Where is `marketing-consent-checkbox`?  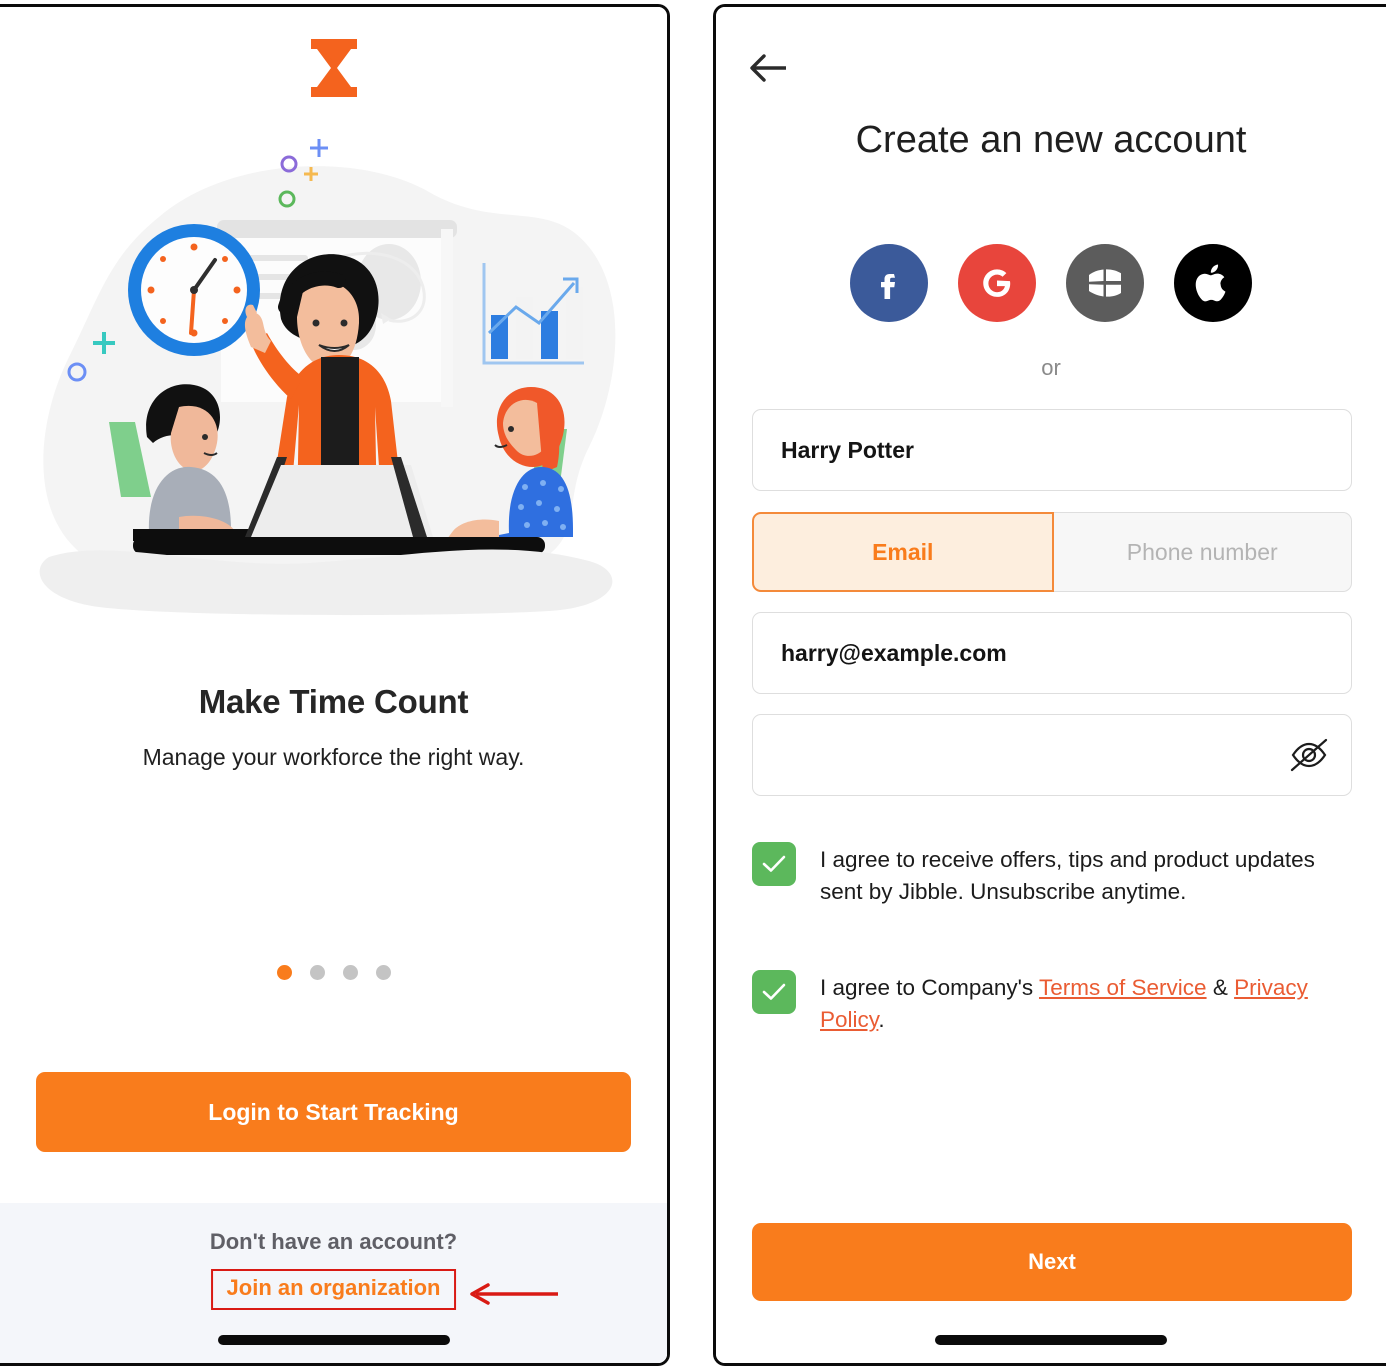
marketing-consent-checkbox is located at coordinates (774, 864).